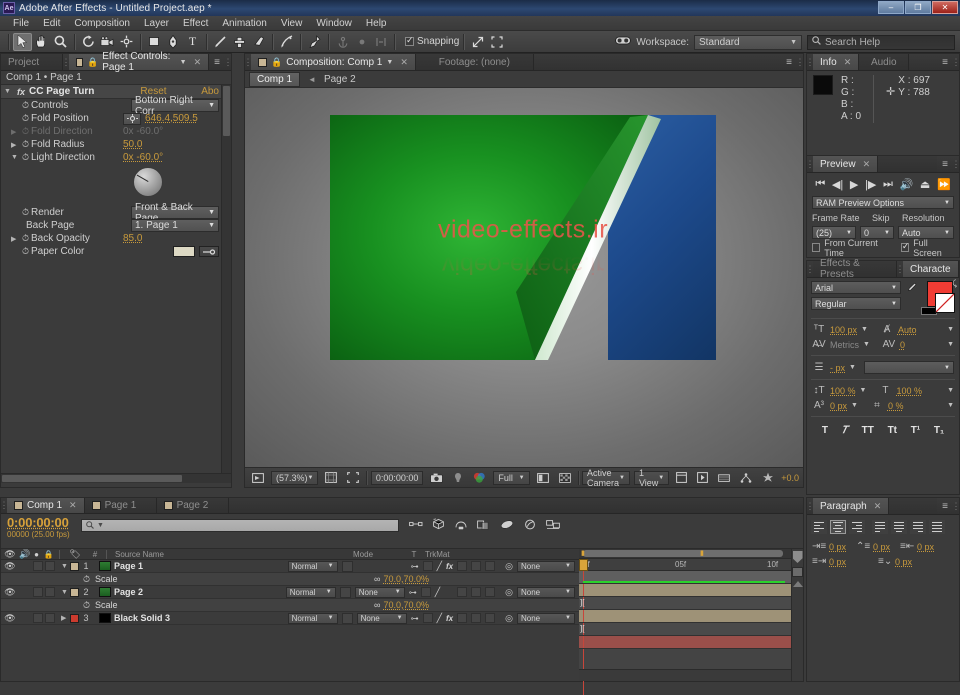 This screenshot has height=695, width=960. I want to click on eyedropper-tool-icon, so click(911, 298).